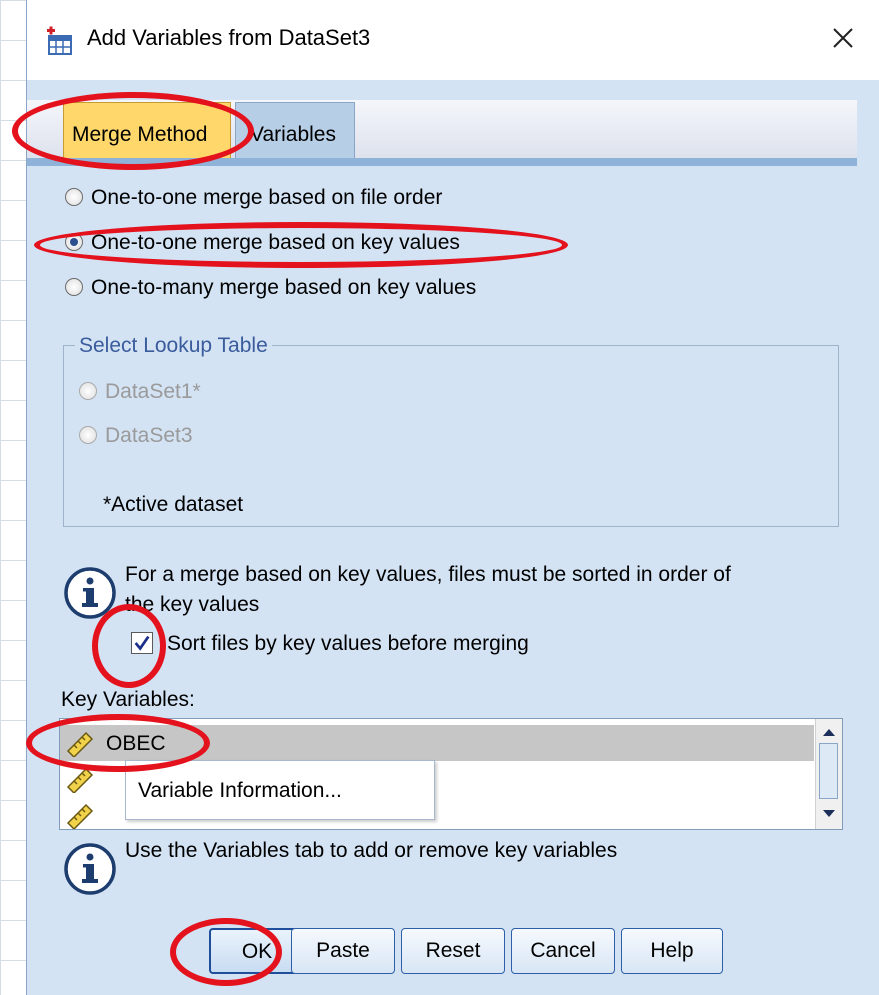  Describe the element at coordinates (173, 346) in the screenshot. I see `lookup-table-legend: Select Lookup Table` at that location.